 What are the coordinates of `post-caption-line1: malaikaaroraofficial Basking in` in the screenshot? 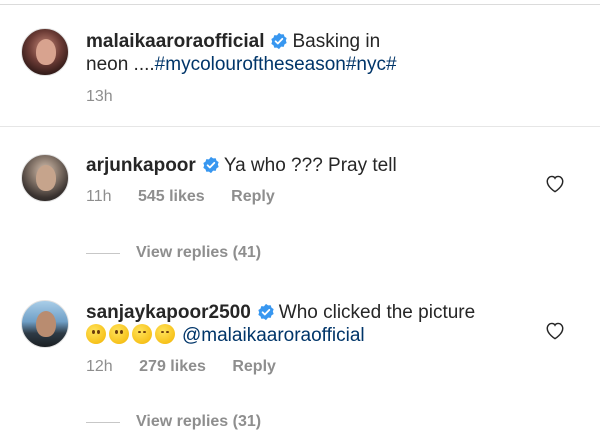 It's located at (233, 42).